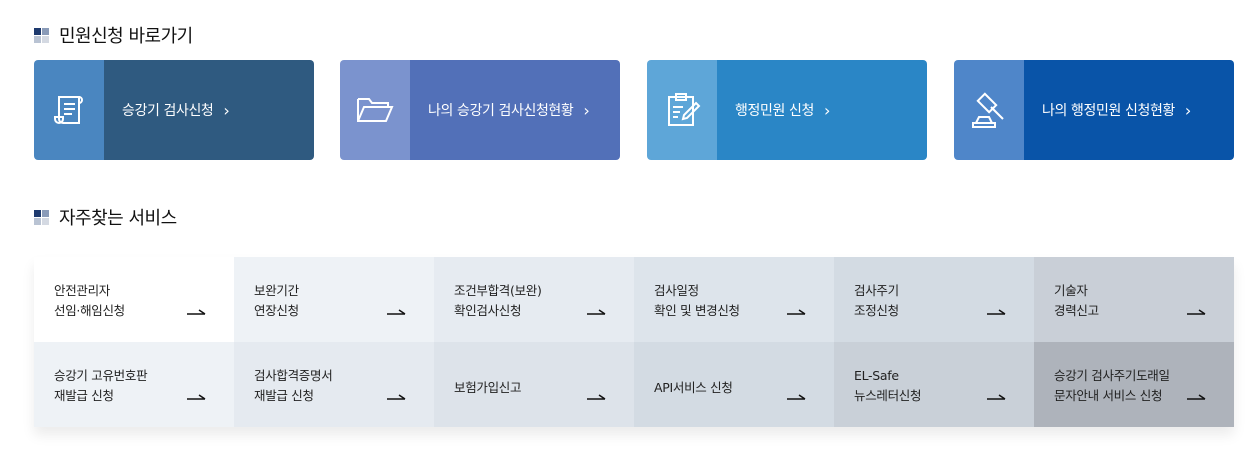 The height and width of the screenshot is (452, 1254). I want to click on quick-link-label: 나의 승강기 검사신청현황, so click(501, 111).